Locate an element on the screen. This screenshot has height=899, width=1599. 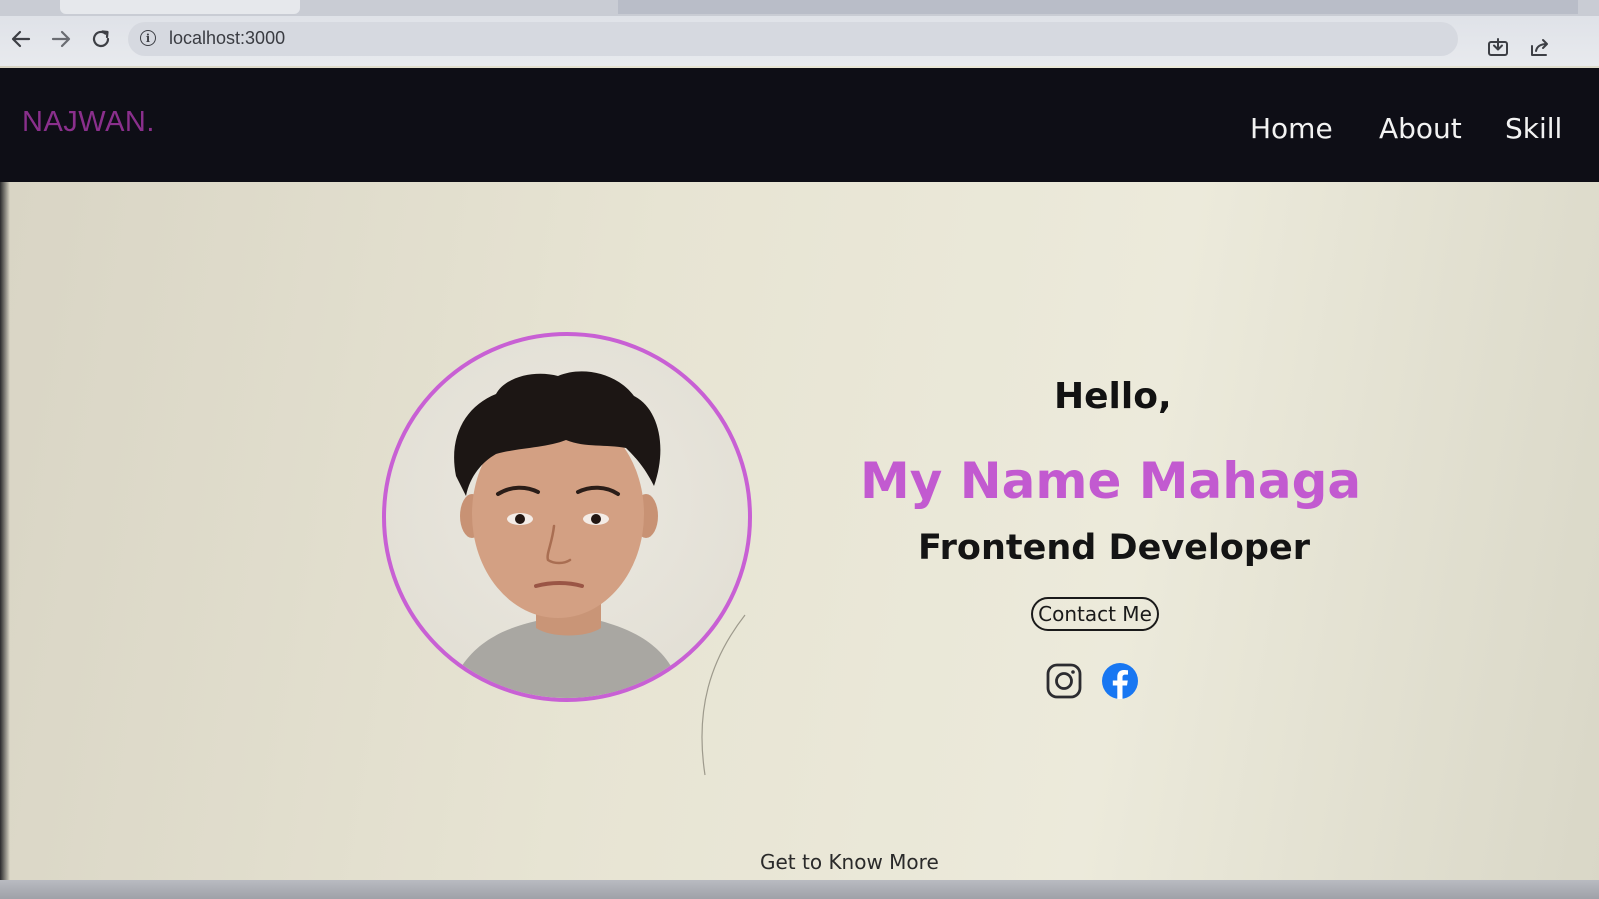
tab-active is located at coordinates (180, 7).